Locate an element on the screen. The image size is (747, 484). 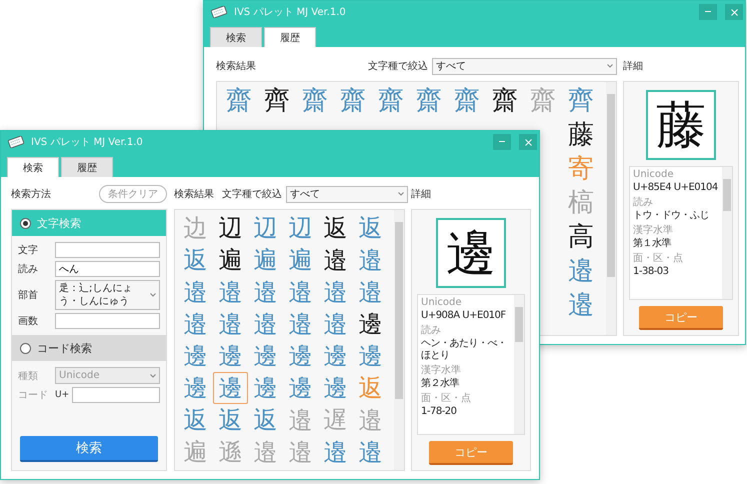
field-label: 文字 is located at coordinates (28, 250).